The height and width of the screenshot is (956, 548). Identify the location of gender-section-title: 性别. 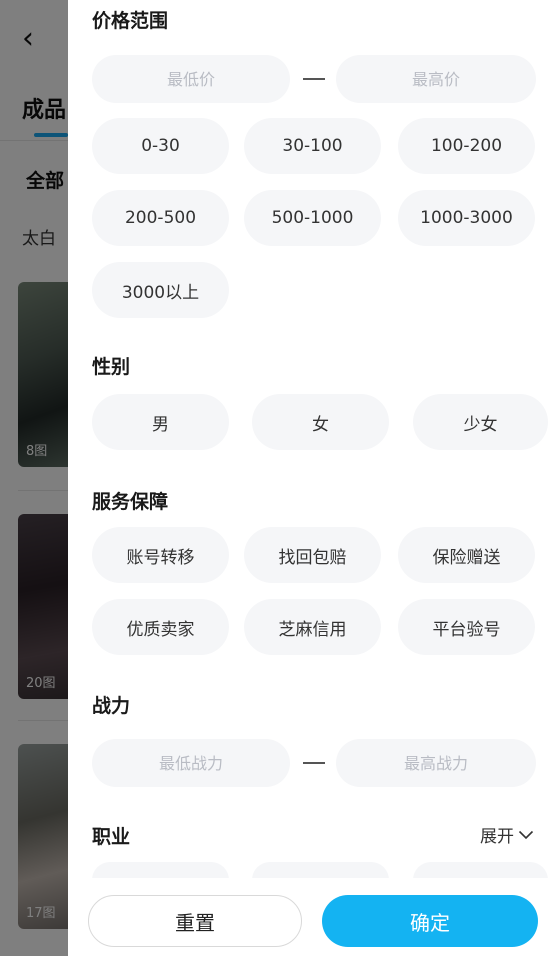
(111, 367).